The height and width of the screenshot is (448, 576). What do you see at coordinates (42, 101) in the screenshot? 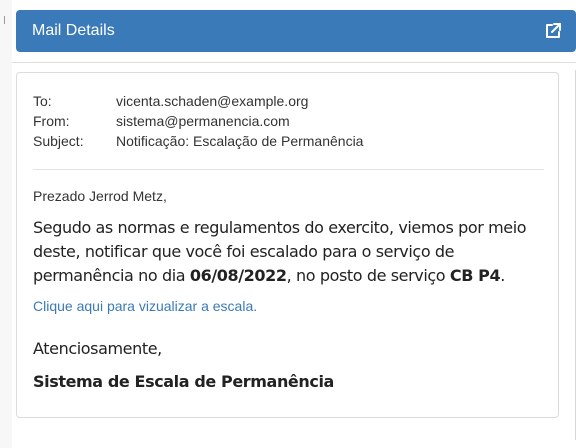
I see `to-label: To:` at bounding box center [42, 101].